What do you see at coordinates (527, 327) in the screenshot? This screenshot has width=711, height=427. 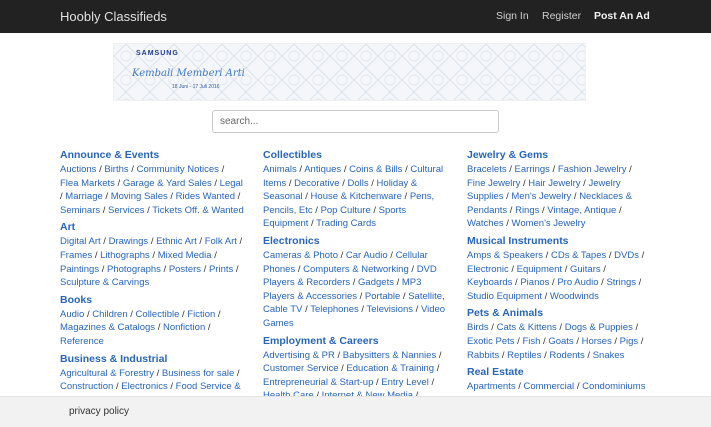 I see `subcategory-link: Cats & Kittens` at bounding box center [527, 327].